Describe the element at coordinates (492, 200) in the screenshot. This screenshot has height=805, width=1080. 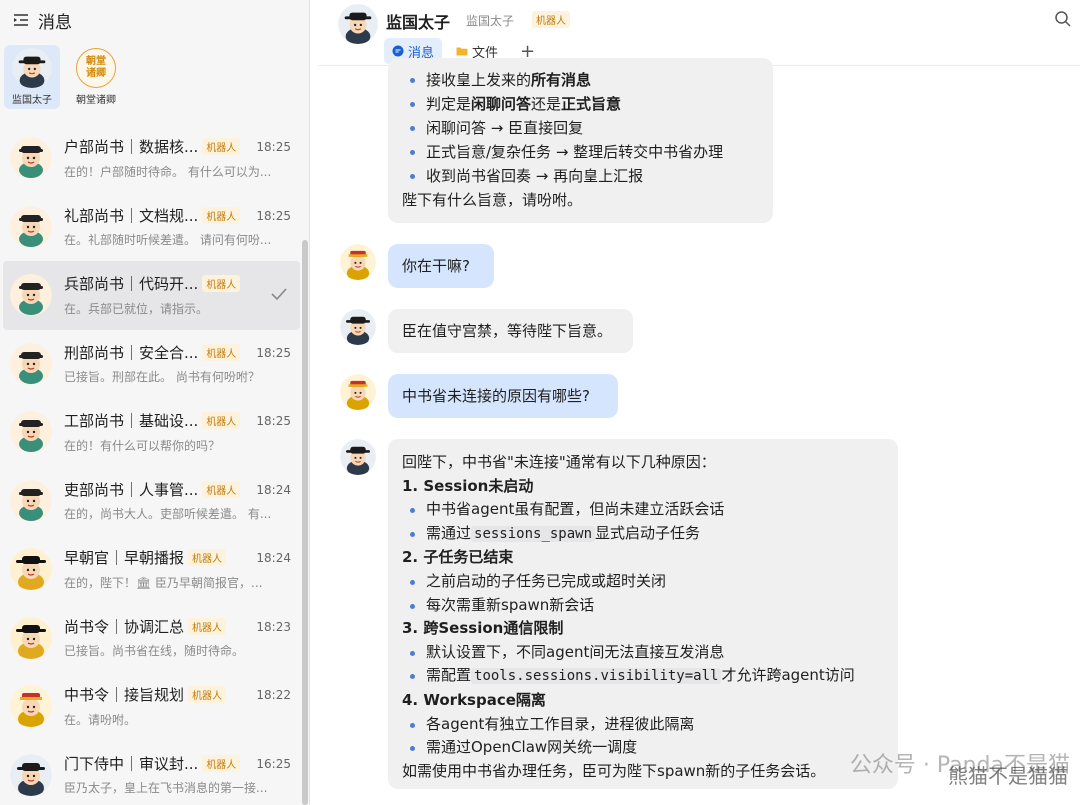
I see `message-text: 陛下有什么旨意，请吩咐。` at that location.